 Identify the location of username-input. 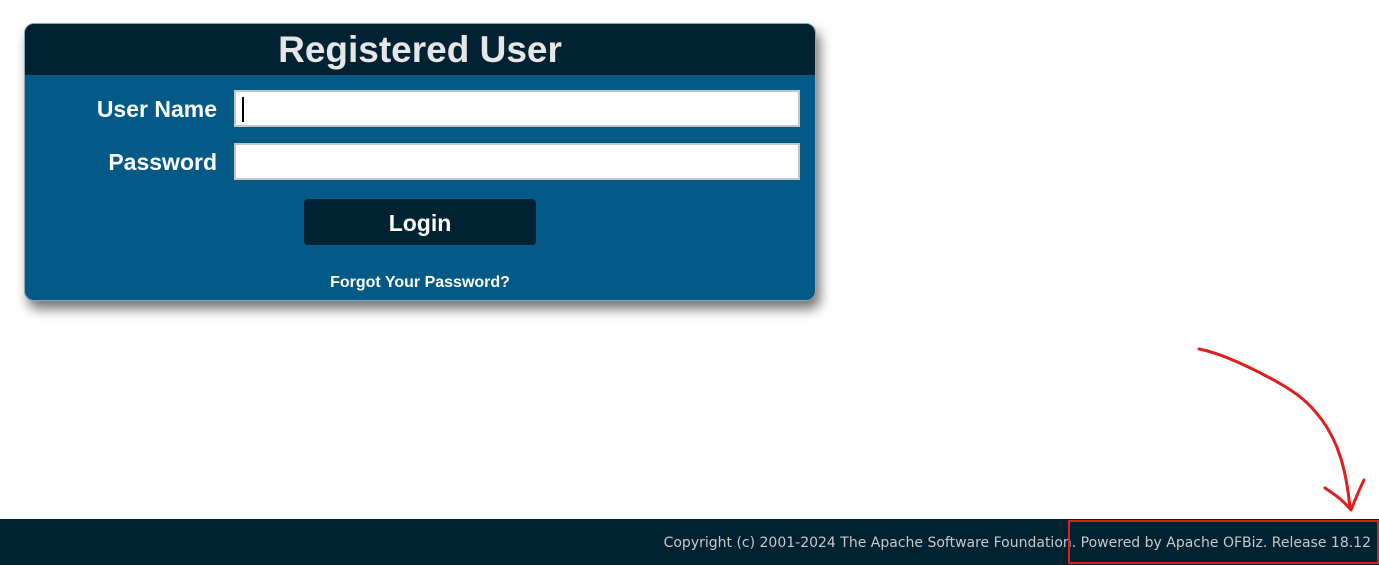
(517, 108).